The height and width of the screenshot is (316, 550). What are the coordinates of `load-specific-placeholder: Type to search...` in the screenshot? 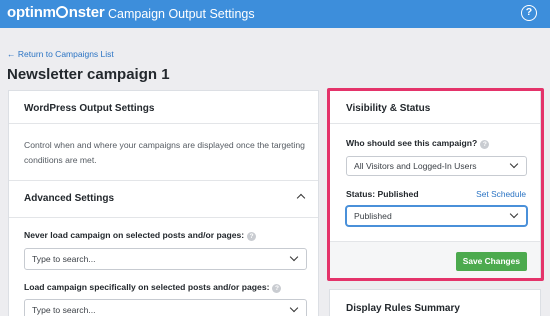 It's located at (64, 310).